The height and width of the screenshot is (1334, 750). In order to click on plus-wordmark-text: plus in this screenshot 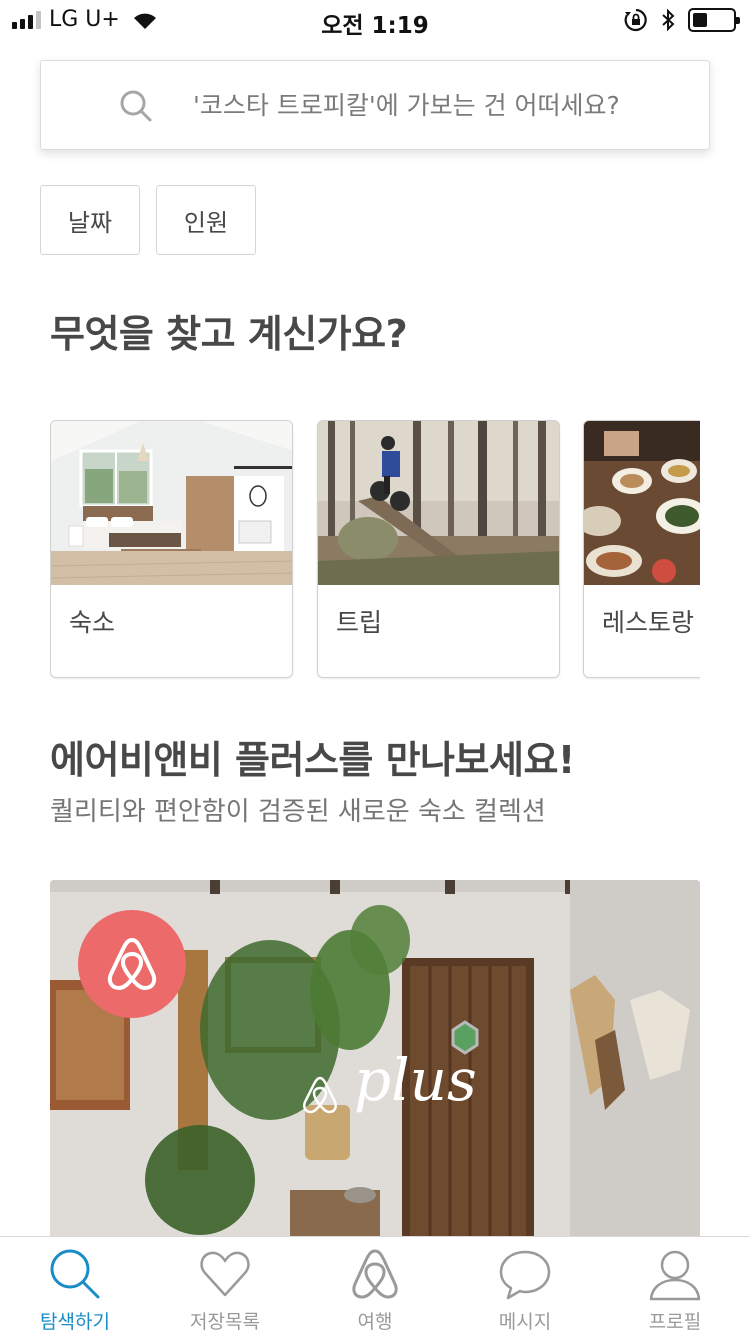, I will do `click(415, 1080)`.